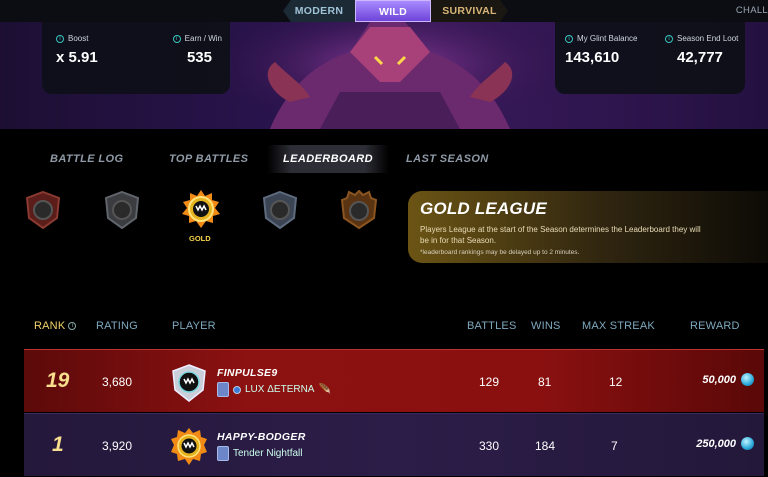  Describe the element at coordinates (618, 326) in the screenshot. I see `max-streak-header: MAX STREAK` at that location.